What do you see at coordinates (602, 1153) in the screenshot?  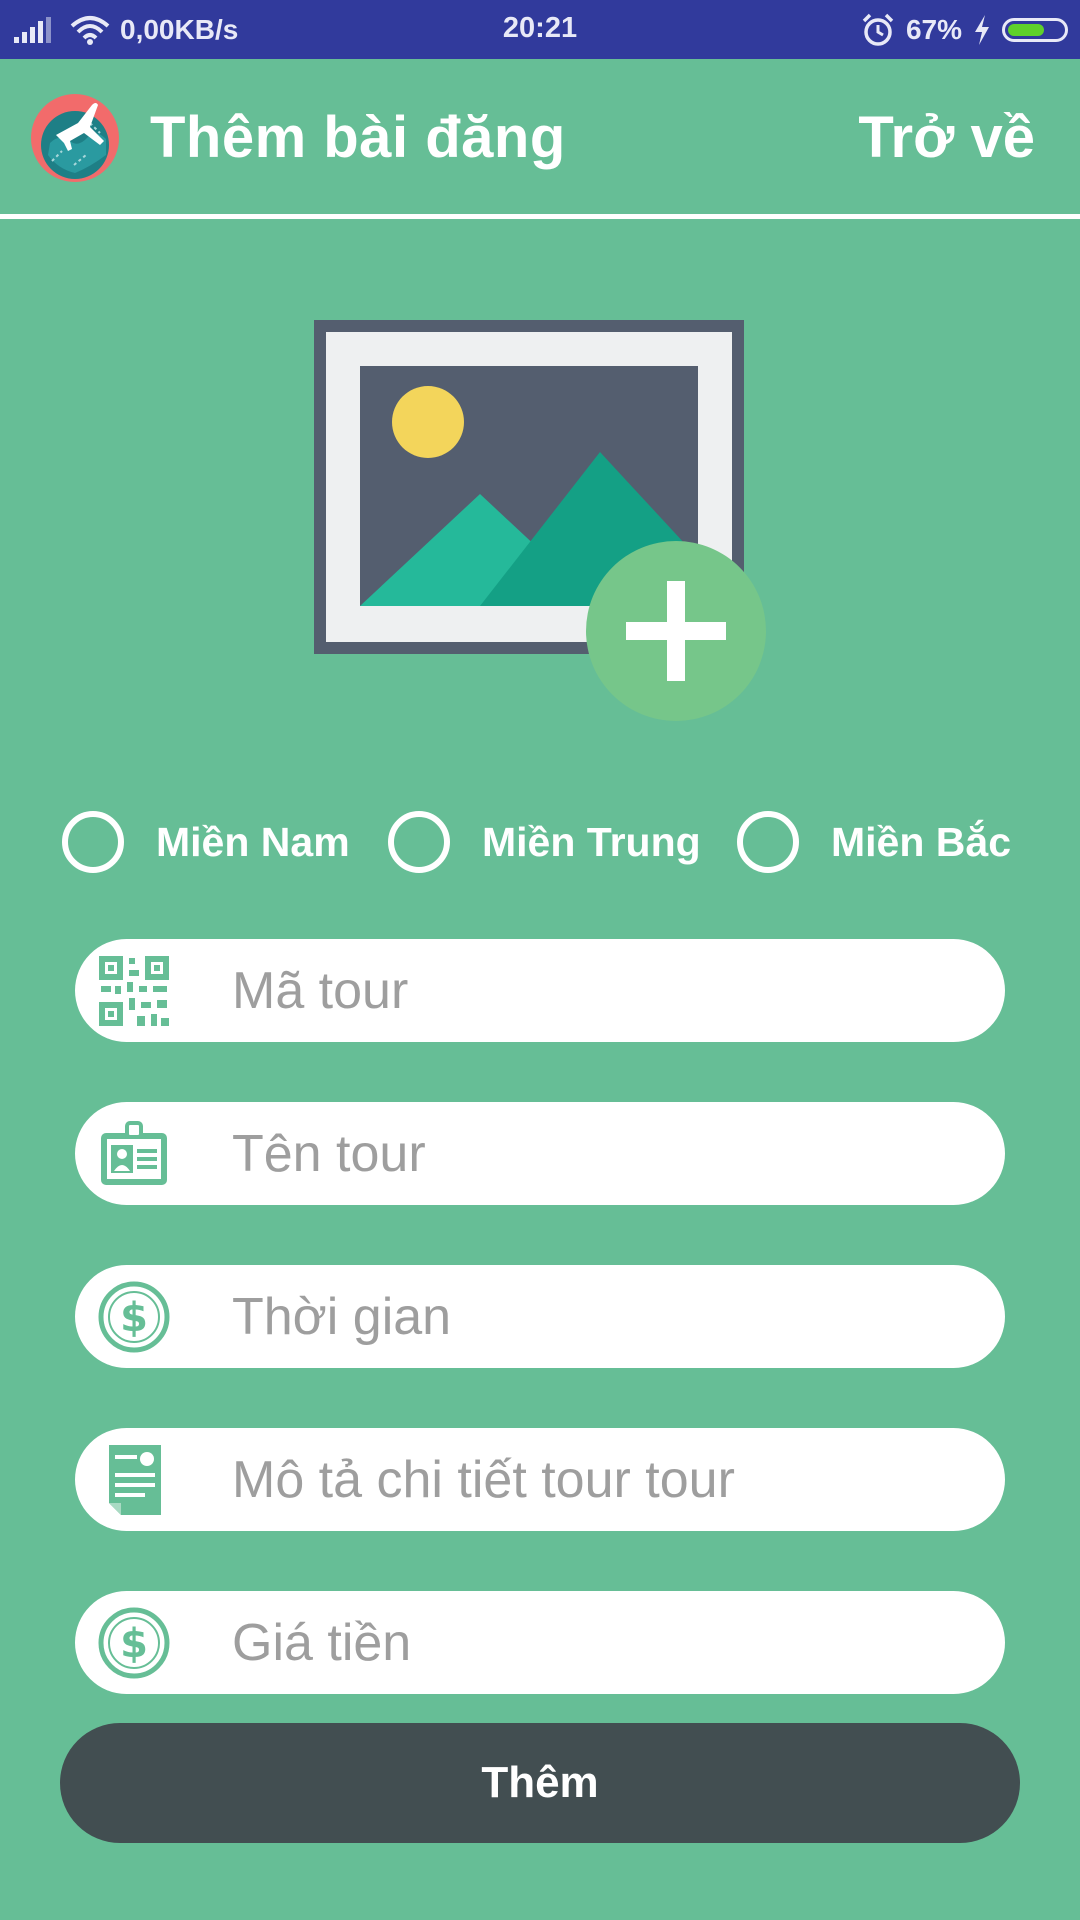 I see `tour-name-input` at bounding box center [602, 1153].